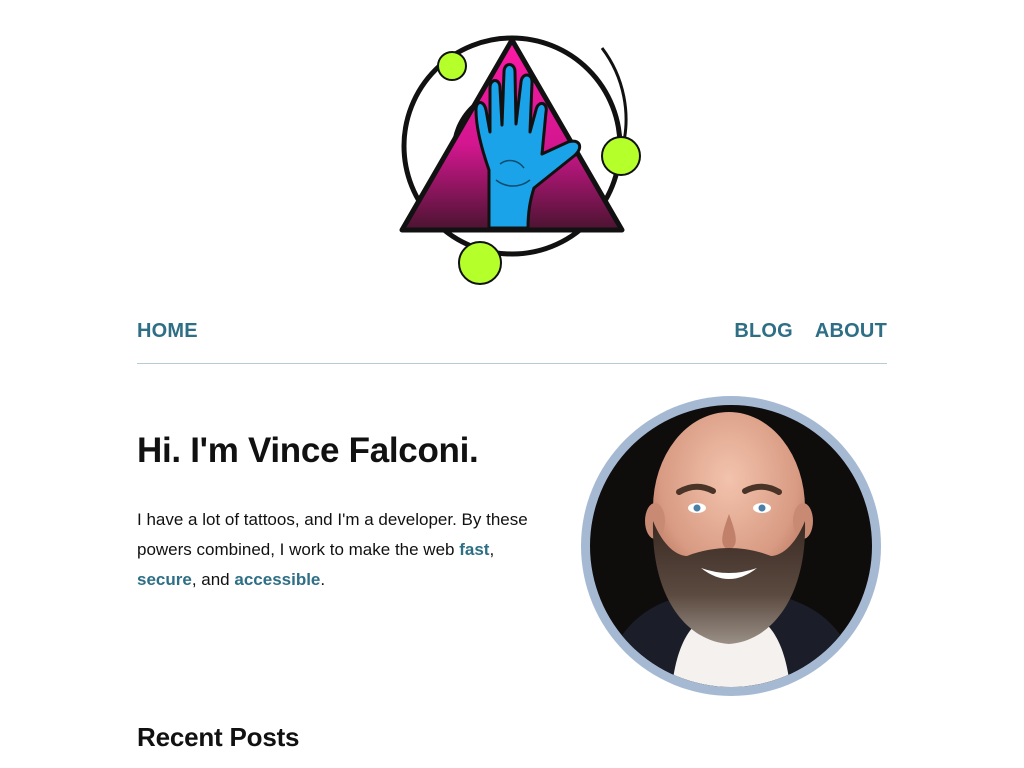 This screenshot has width=1024, height=768. I want to click on intro-sep-2: , and, so click(213, 579).